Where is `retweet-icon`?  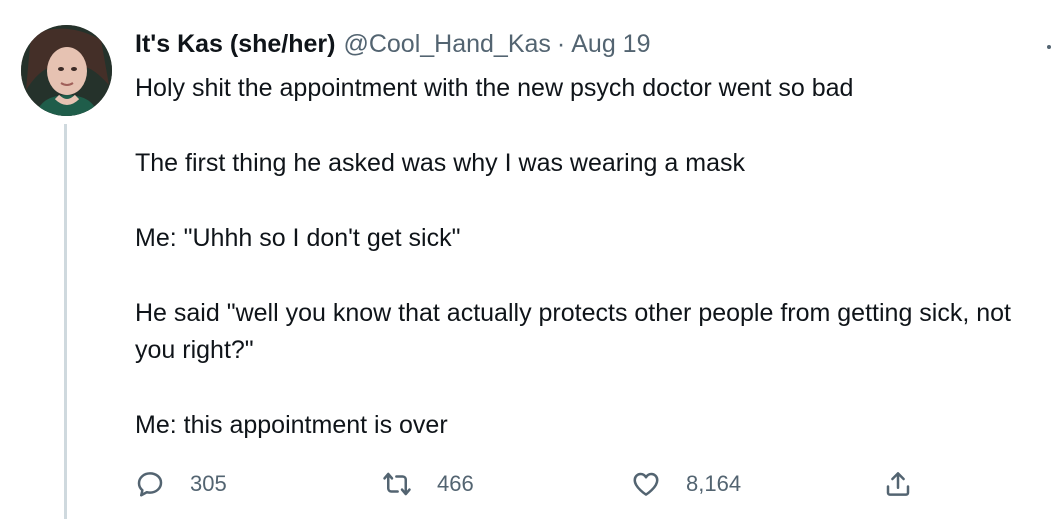
retweet-icon is located at coordinates (397, 484).